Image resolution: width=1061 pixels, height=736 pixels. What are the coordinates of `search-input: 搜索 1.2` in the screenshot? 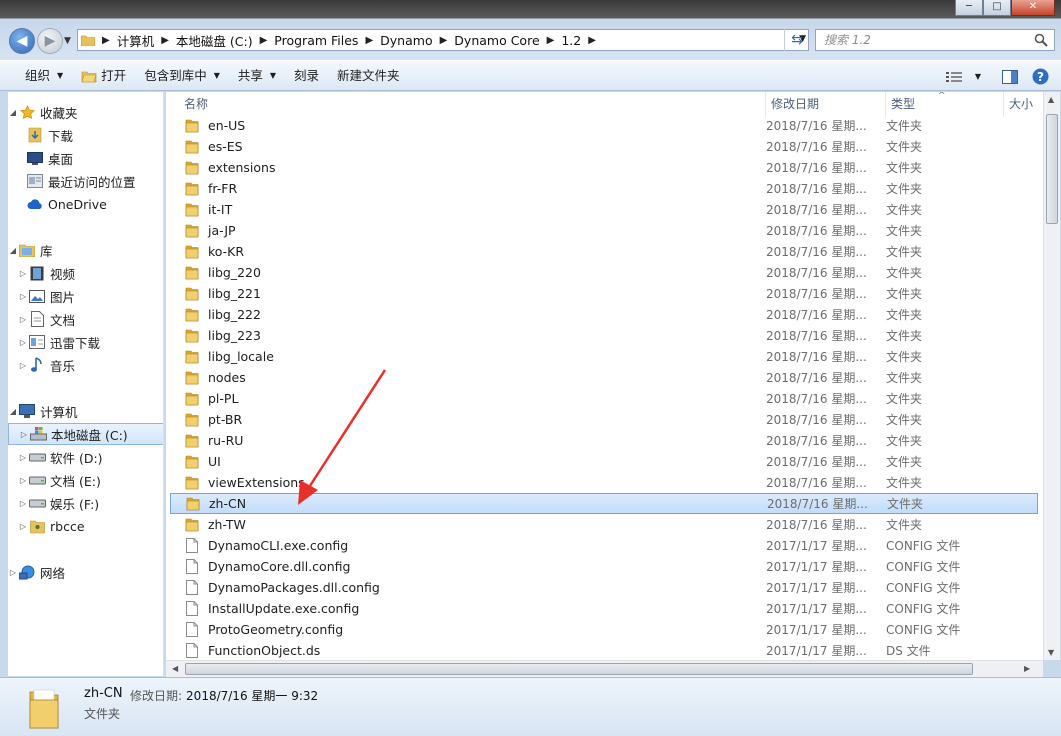 It's located at (935, 40).